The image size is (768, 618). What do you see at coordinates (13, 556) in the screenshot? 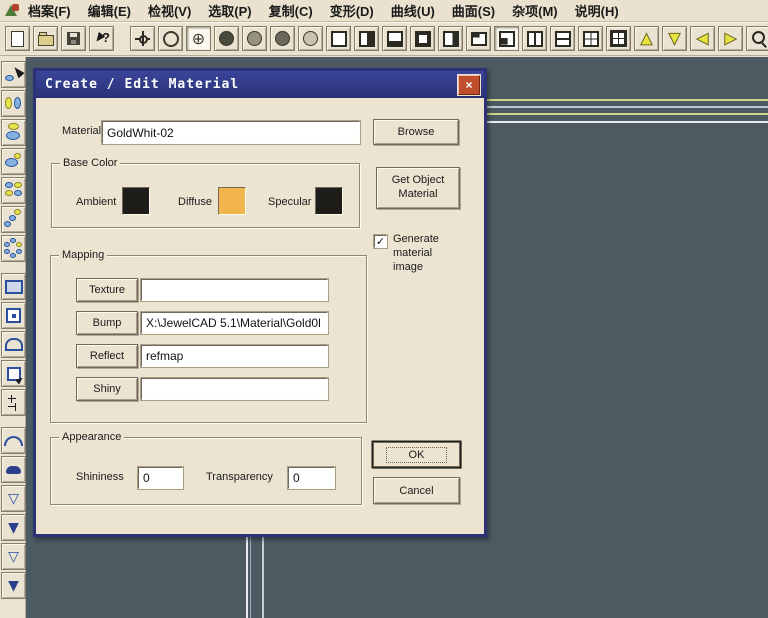
I see `cone-outline-2-icon: ▽` at bounding box center [13, 556].